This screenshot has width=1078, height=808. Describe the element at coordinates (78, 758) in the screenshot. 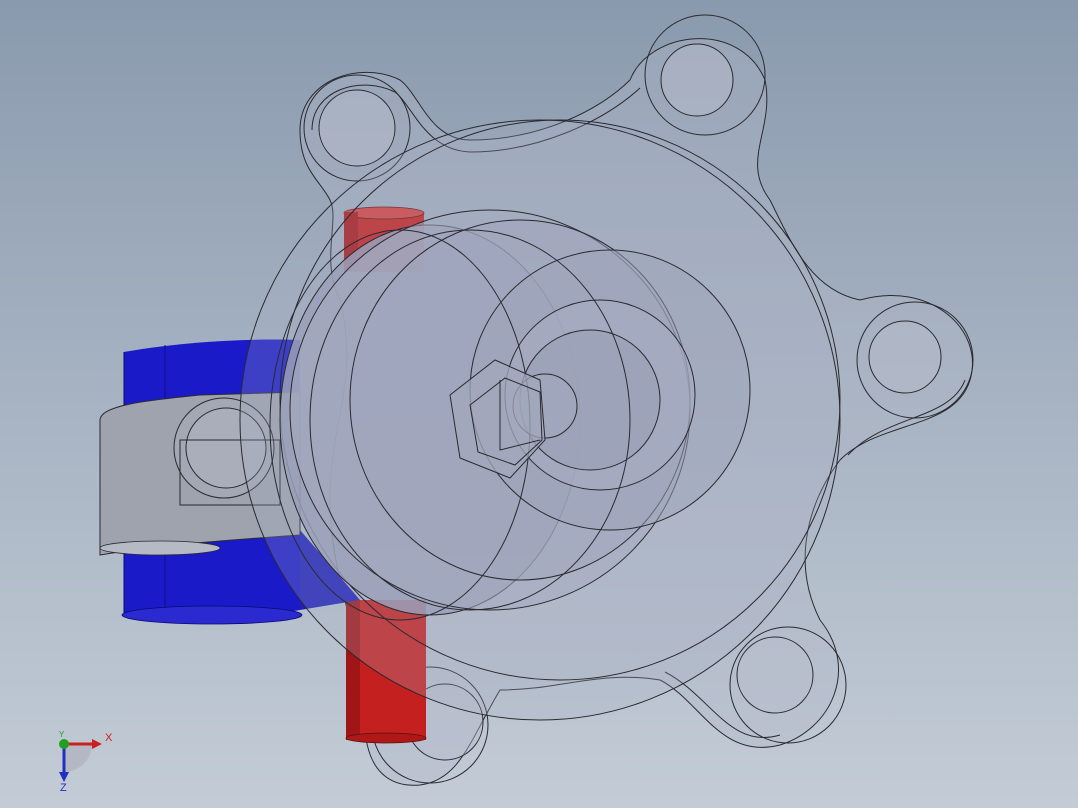

I see `triad-quadrant` at that location.